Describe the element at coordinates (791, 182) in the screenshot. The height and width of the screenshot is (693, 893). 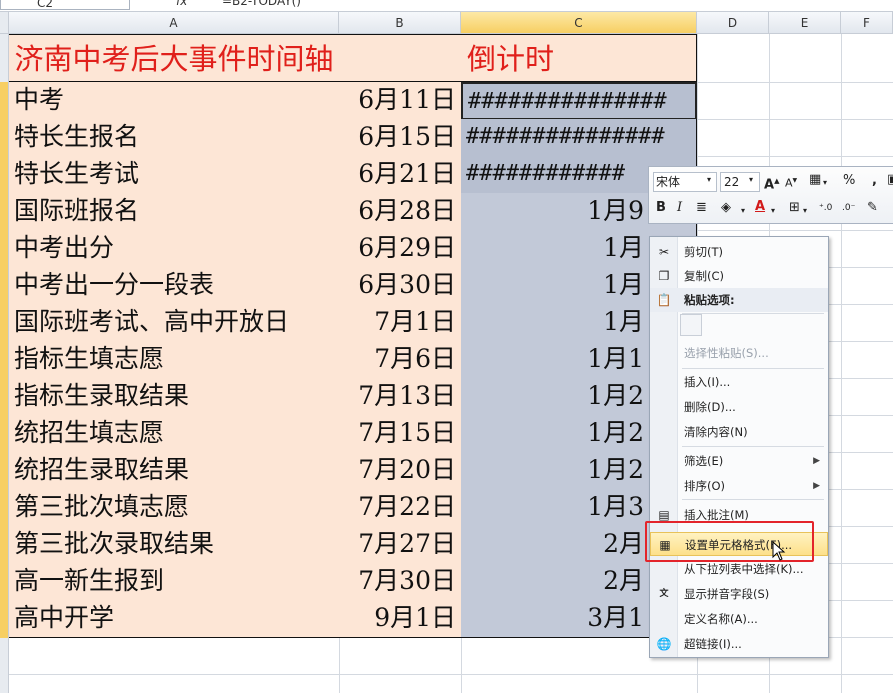
I see `shrink-font-icon: A▼` at that location.